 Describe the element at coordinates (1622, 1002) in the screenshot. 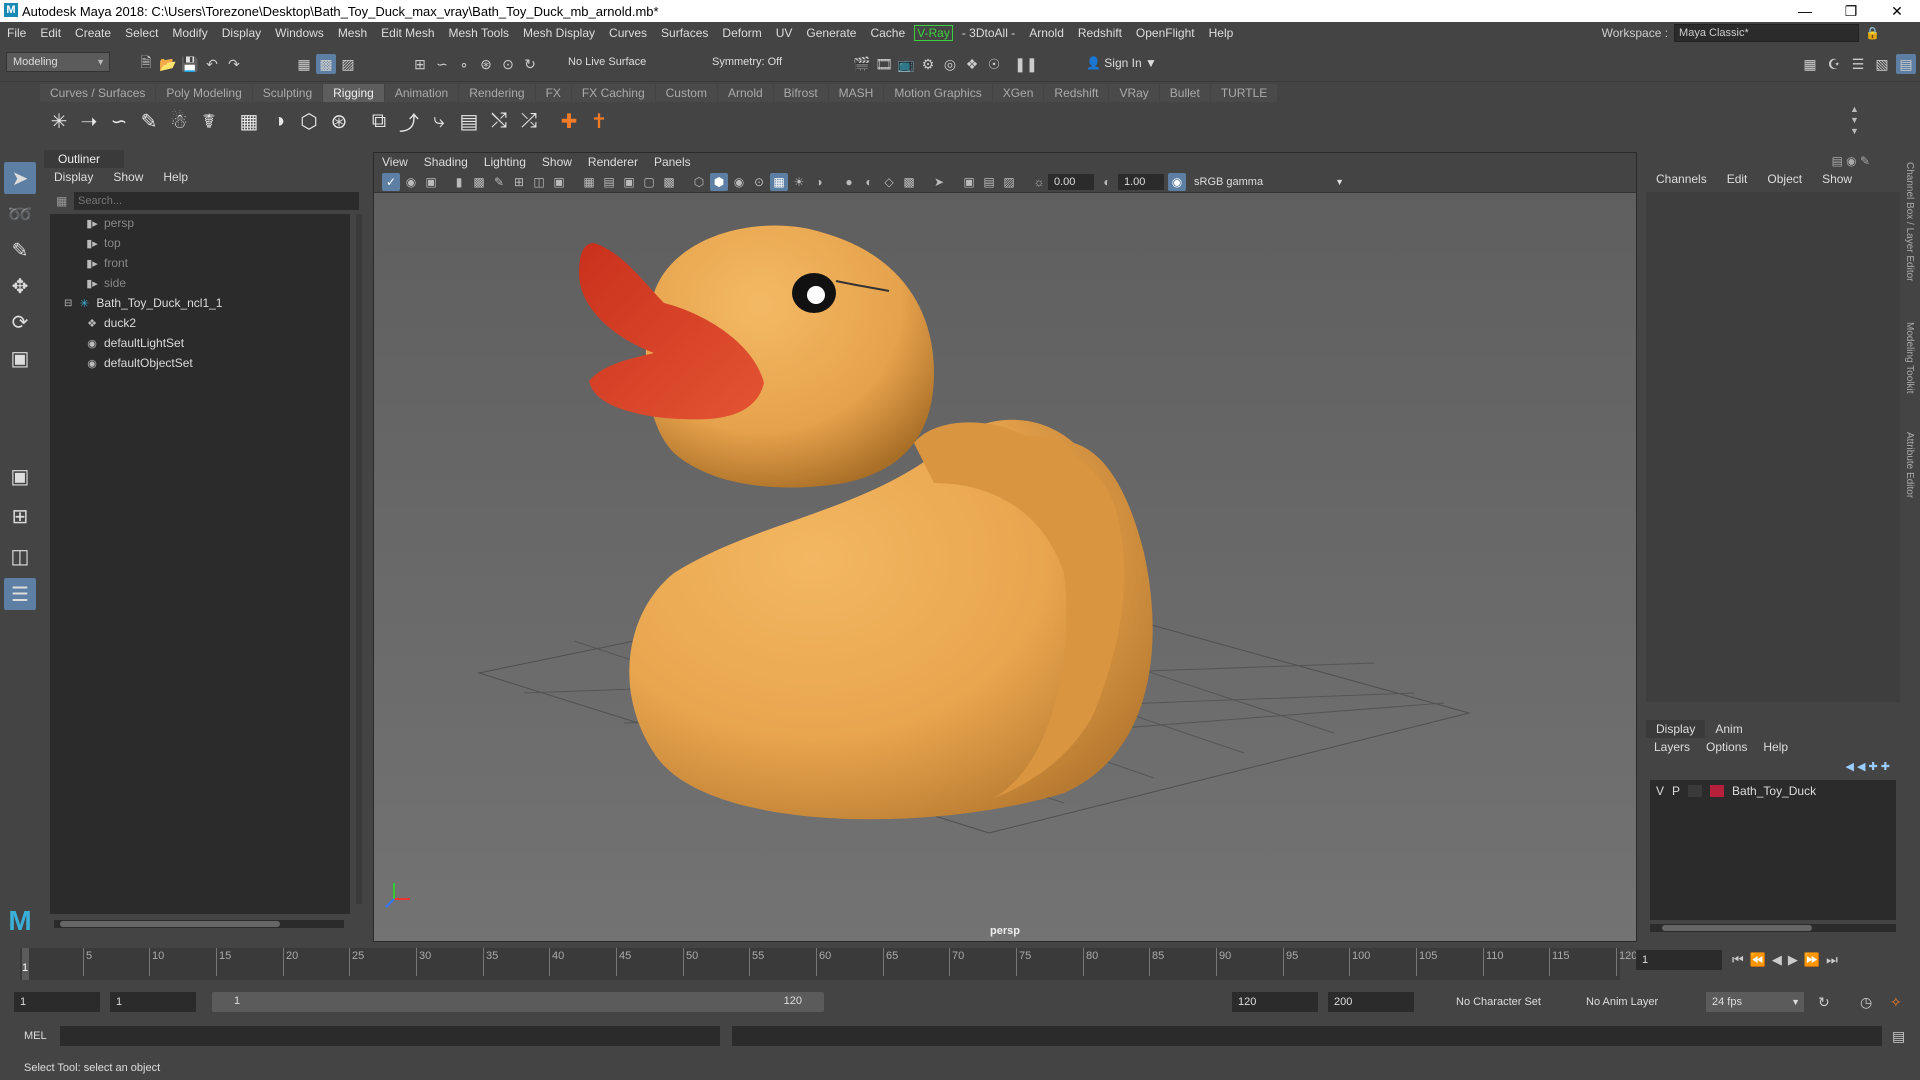

I see `anim-layer-dropdown: No Anim Layer` at that location.